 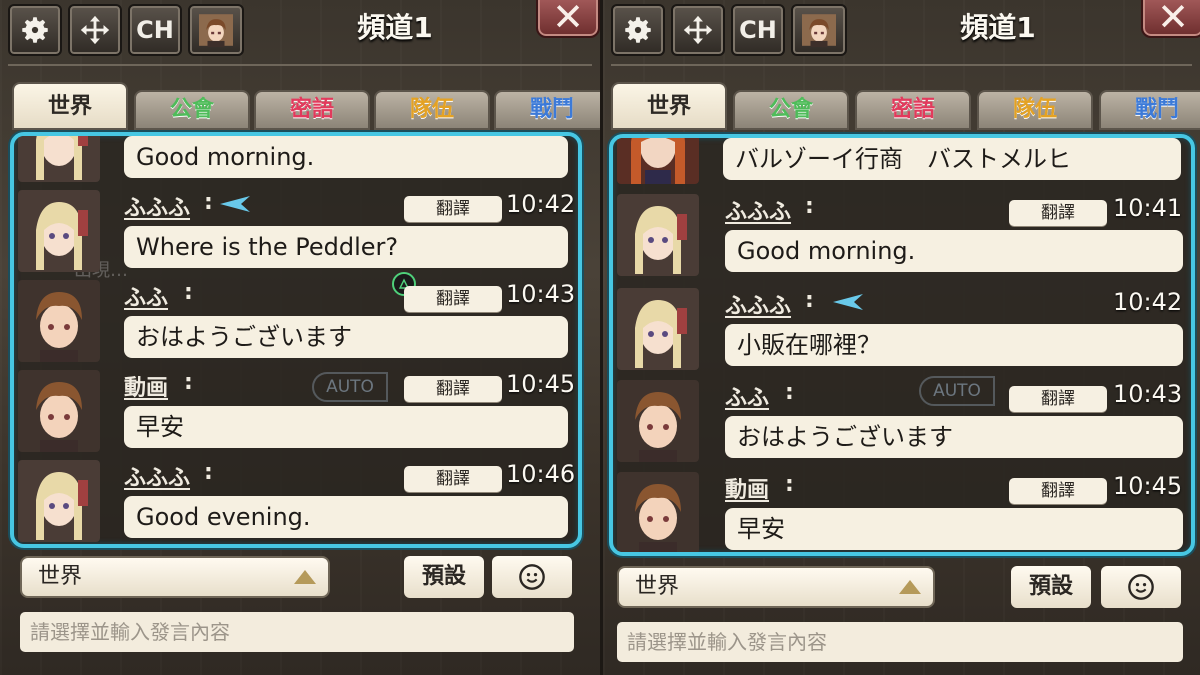 I want to click on merchant-portrait-icon, so click(x=658, y=161).